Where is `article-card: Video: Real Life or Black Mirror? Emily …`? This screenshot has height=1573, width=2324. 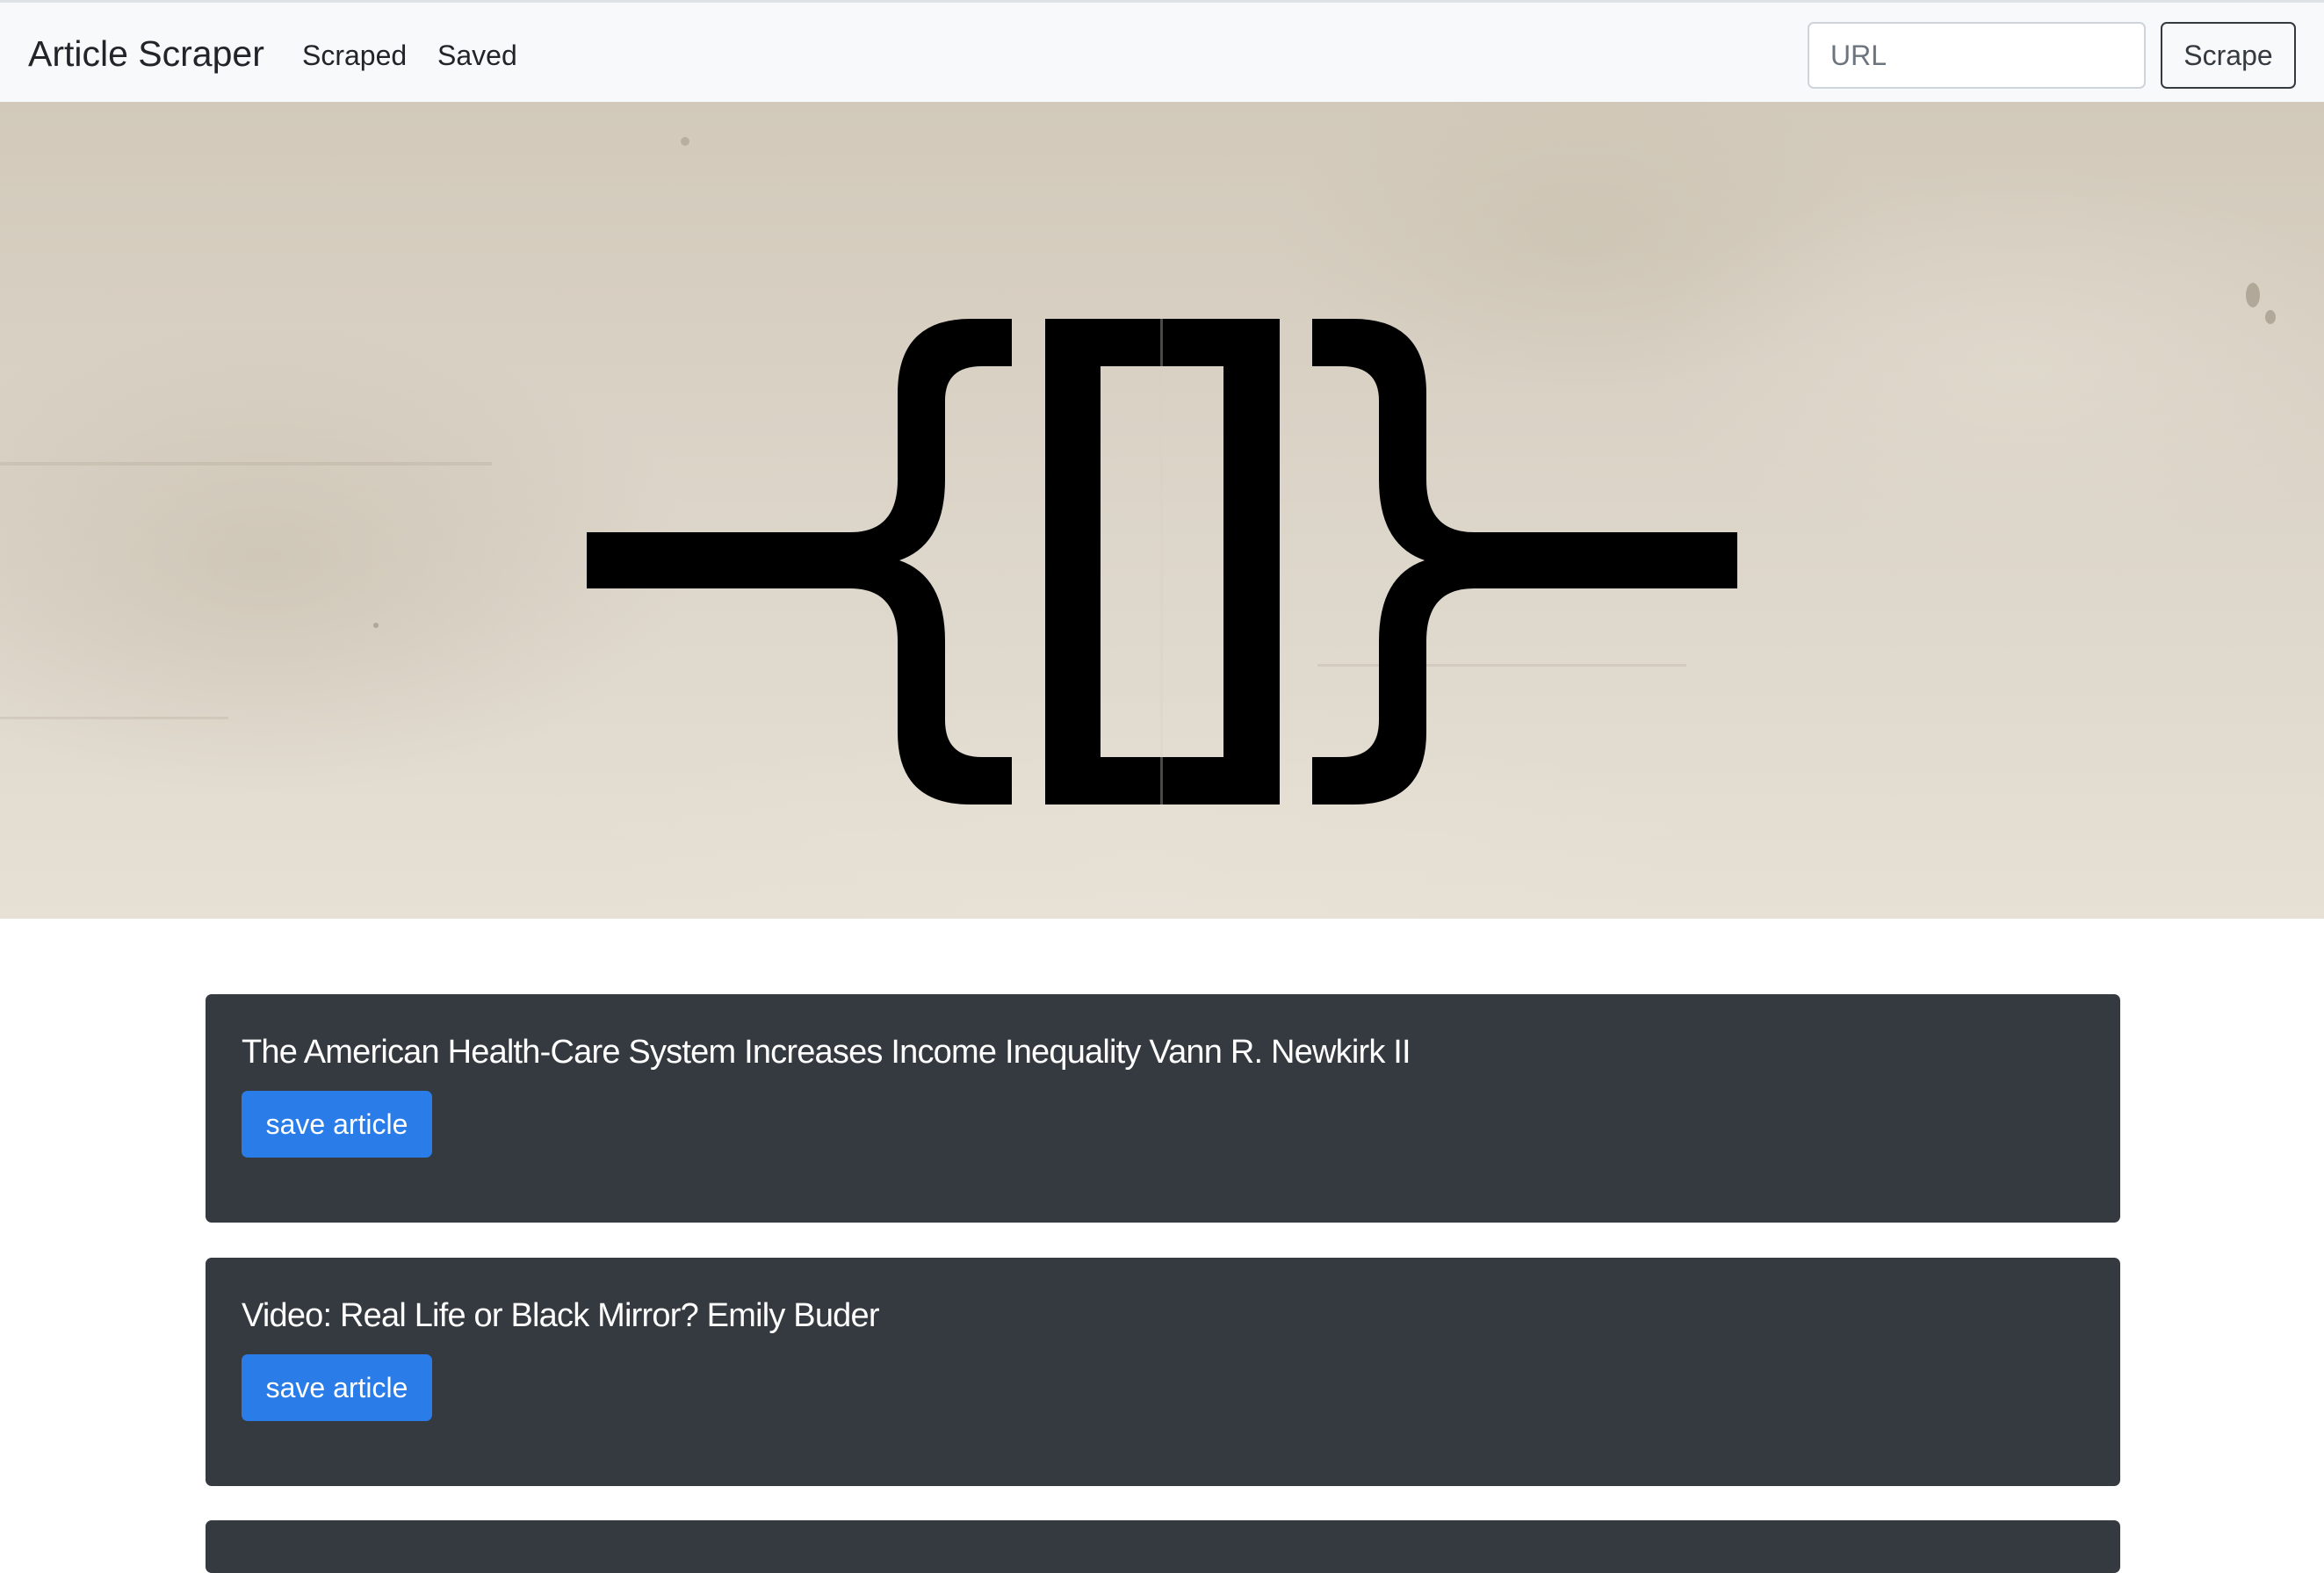
article-card: Video: Real Life or Black Mirror? Emily … is located at coordinates (1163, 1372).